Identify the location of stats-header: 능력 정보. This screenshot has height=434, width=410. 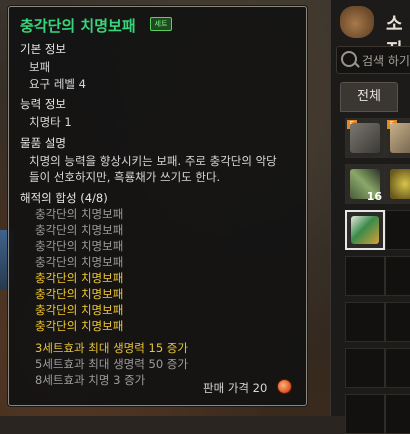
(43, 104).